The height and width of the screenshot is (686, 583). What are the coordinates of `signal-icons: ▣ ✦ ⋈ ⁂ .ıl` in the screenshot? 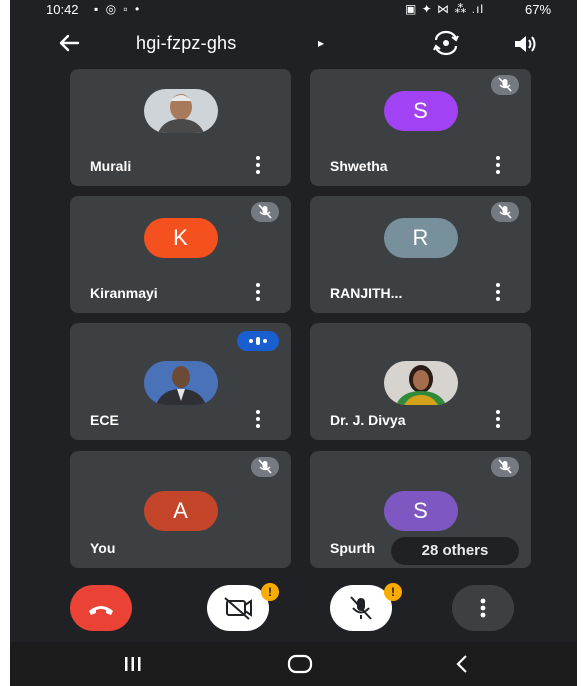 It's located at (445, 9).